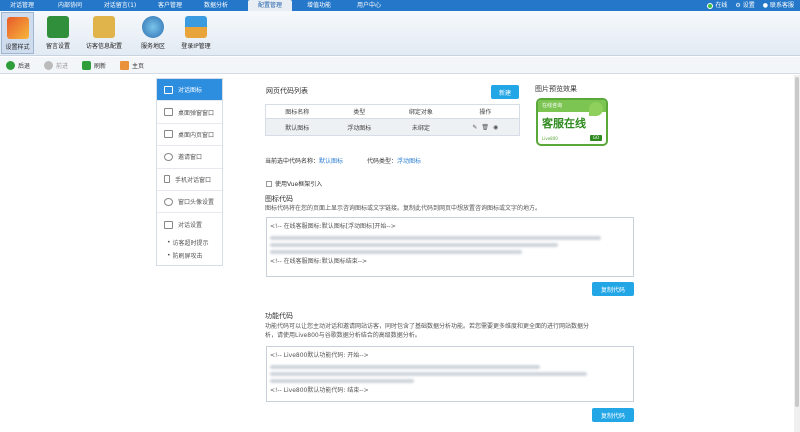 The image size is (800, 432). What do you see at coordinates (613, 415) in the screenshot?
I see `copy-func-code-button: 复制代码` at bounding box center [613, 415].